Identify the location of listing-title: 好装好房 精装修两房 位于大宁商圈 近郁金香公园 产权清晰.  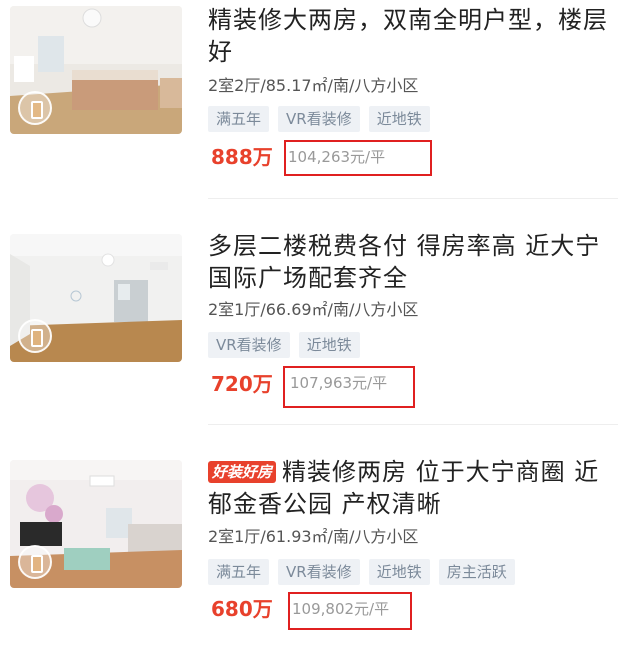
(413, 488).